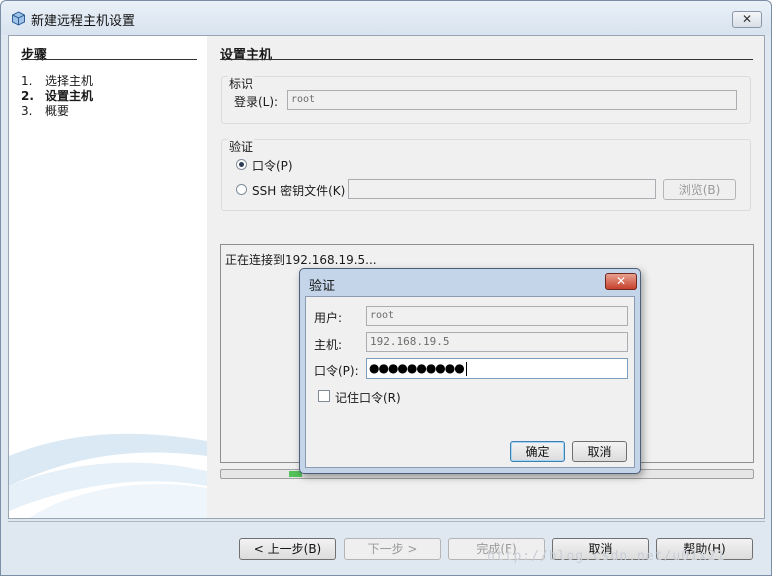 The width and height of the screenshot is (772, 576). What do you see at coordinates (328, 345) in the screenshot?
I see `host-label: 主机:` at bounding box center [328, 345].